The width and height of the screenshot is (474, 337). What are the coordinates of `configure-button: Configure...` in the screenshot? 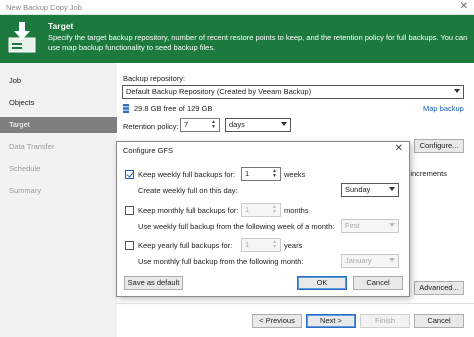 It's located at (439, 146).